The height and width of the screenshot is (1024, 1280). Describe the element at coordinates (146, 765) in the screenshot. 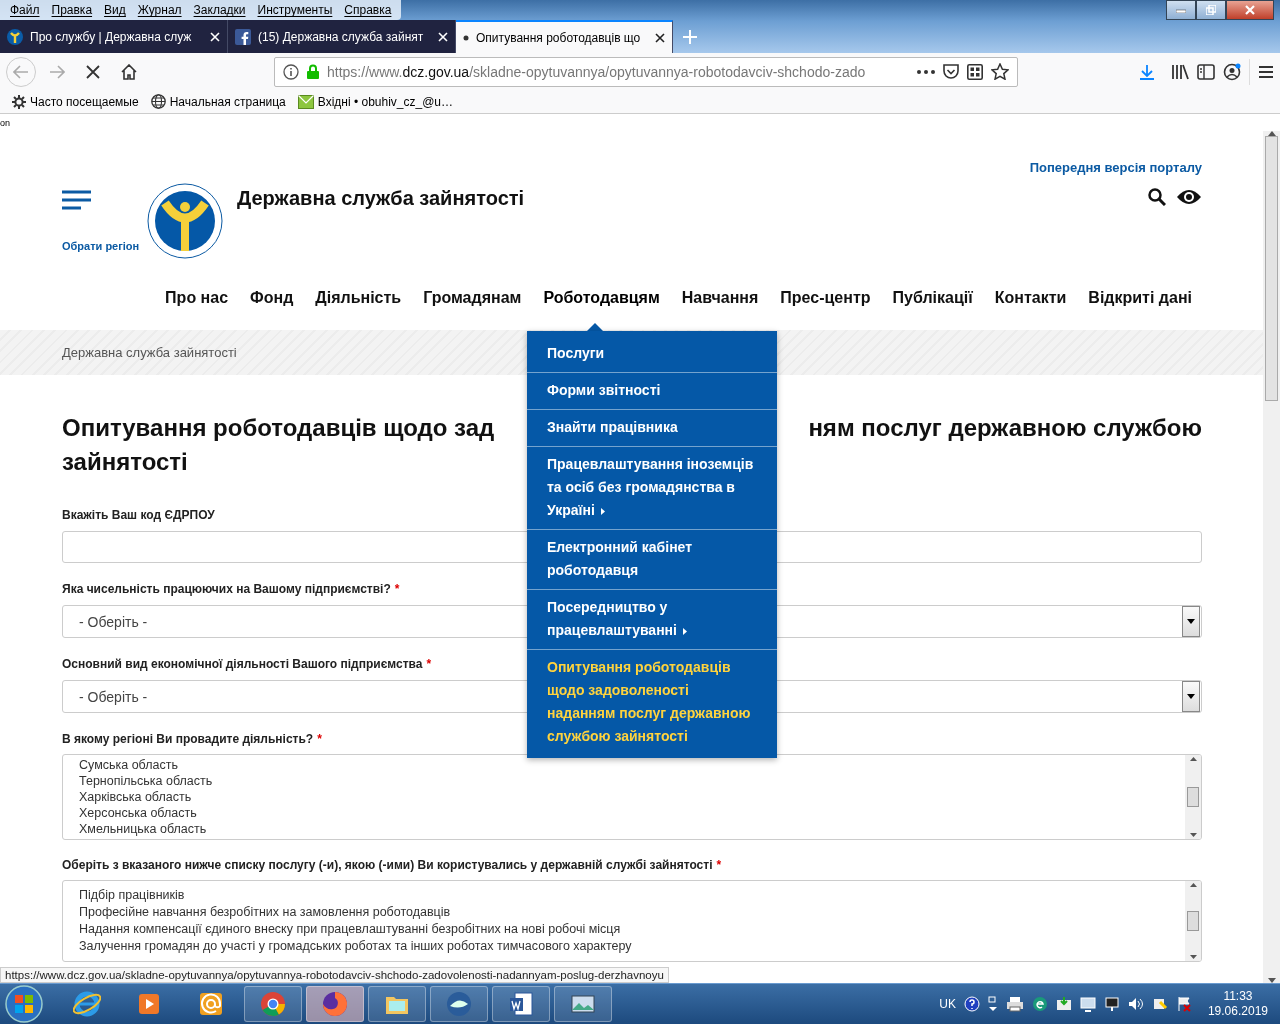

I see `list-option: Сумська область` at that location.